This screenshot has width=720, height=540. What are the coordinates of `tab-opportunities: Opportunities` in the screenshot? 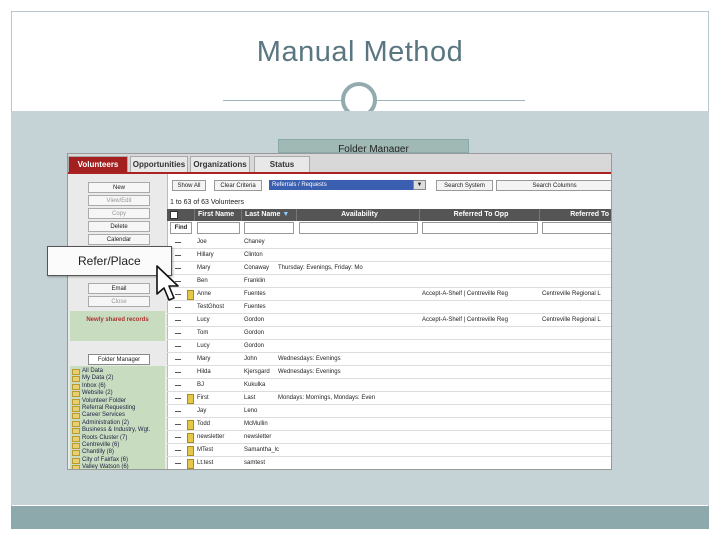 It's located at (159, 164).